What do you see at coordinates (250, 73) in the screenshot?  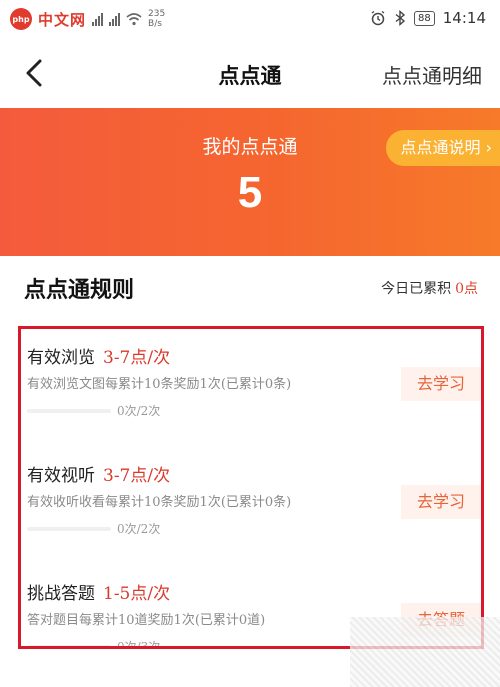 I see `nav-bar: 点点通 点点通明细` at bounding box center [250, 73].